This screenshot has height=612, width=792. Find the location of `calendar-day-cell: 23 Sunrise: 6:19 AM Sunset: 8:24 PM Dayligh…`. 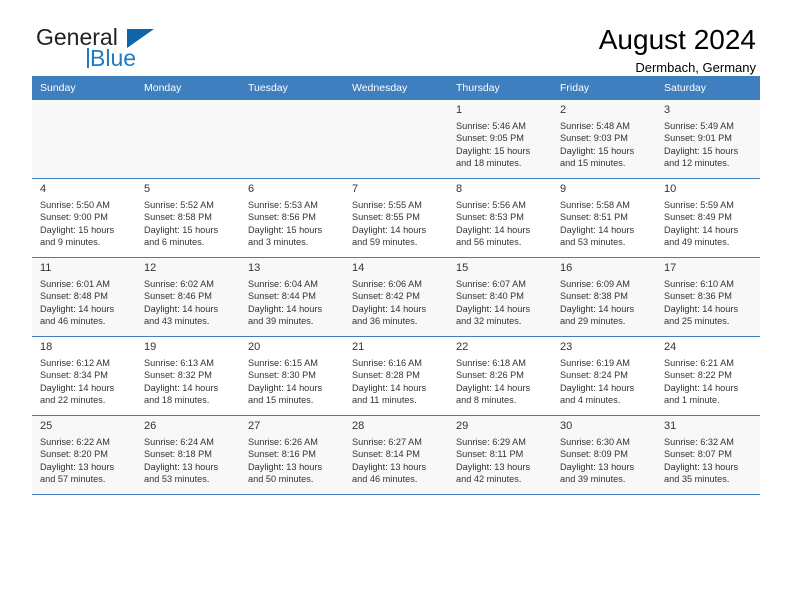

calendar-day-cell: 23 Sunrise: 6:19 AM Sunset: 8:24 PM Dayligh… is located at coordinates (604, 376).